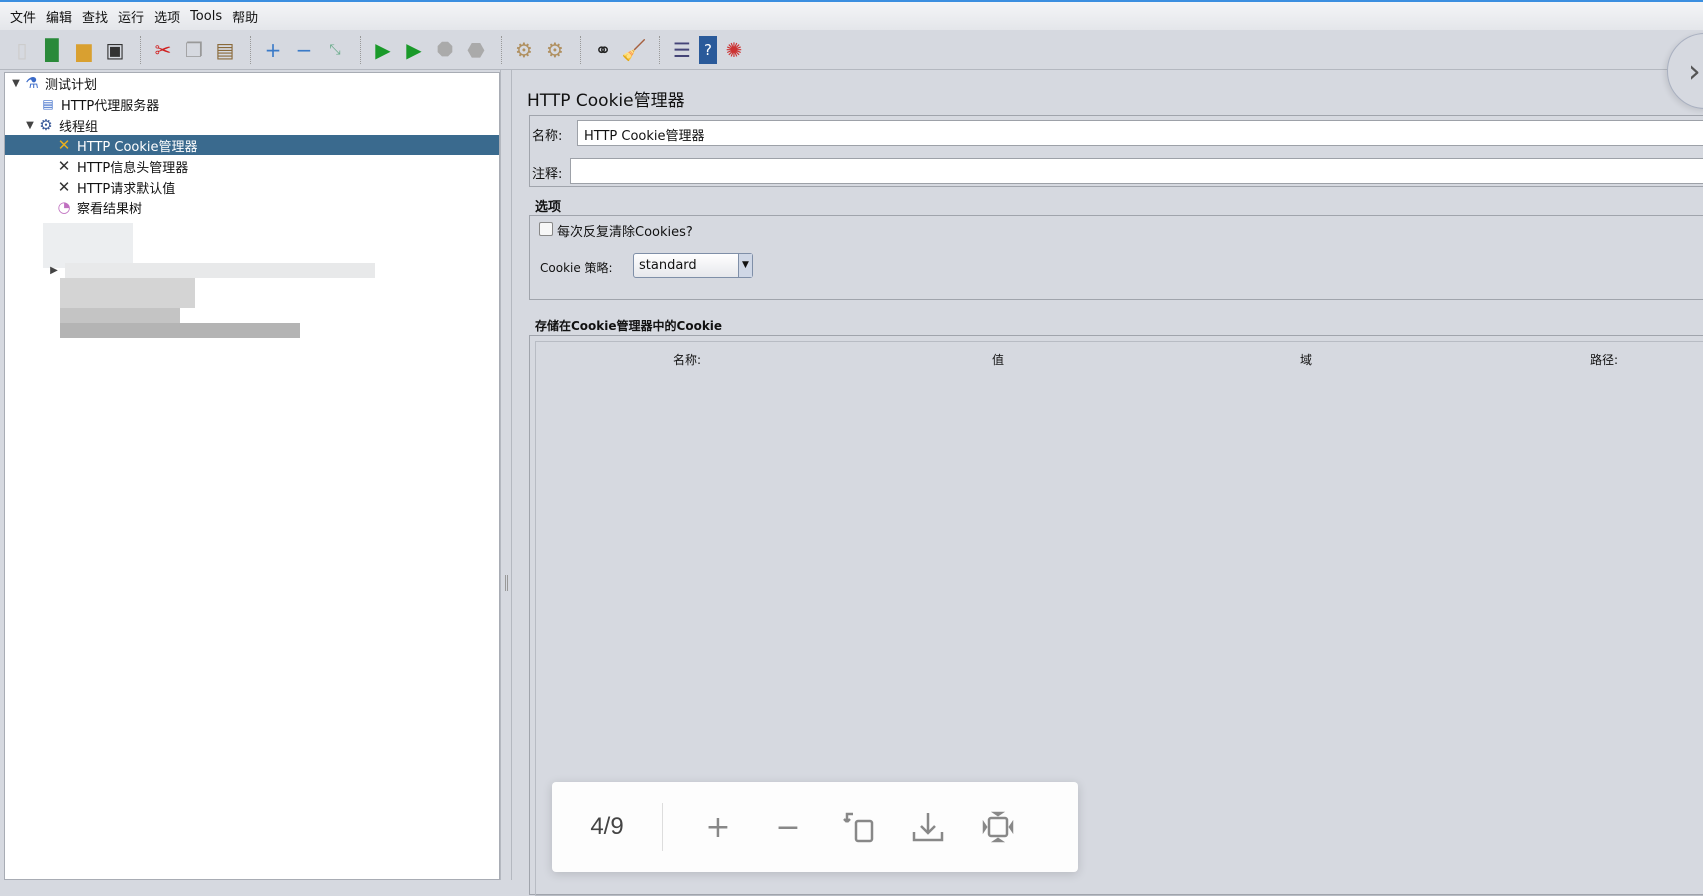  Describe the element at coordinates (84, 50) in the screenshot. I see `open-icon: ▆` at that location.